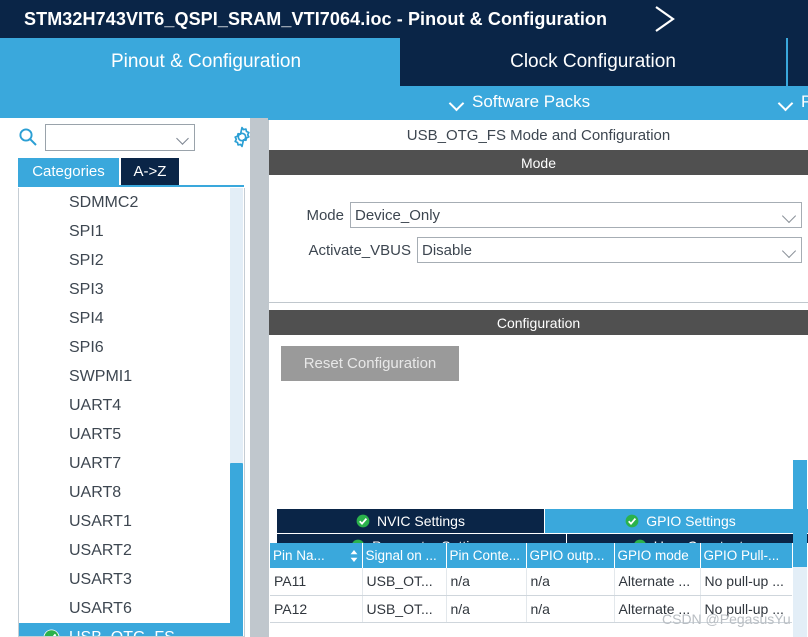 The image size is (808, 637). Describe the element at coordinates (676, 521) in the screenshot. I see `tab-gpio-settings: GPIO Settings` at that location.